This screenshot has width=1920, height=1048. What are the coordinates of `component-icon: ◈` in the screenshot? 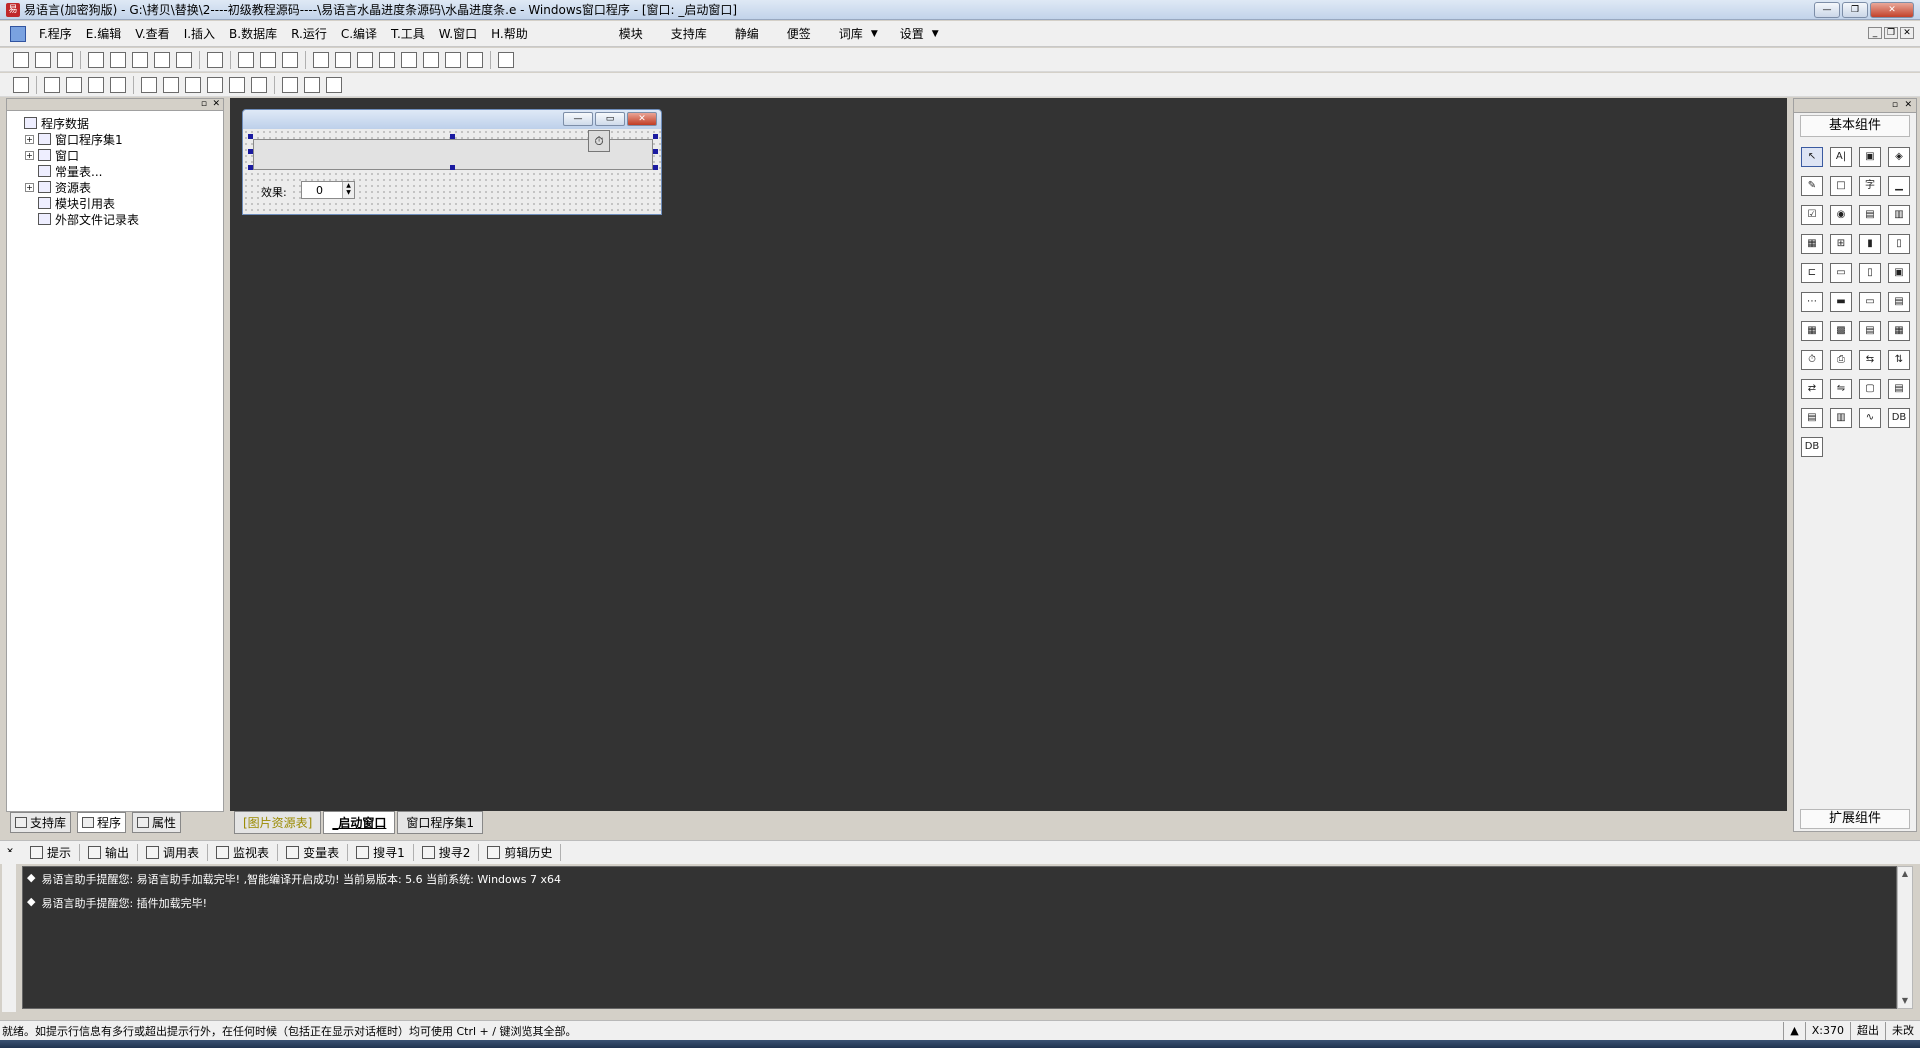 It's located at (1899, 157).